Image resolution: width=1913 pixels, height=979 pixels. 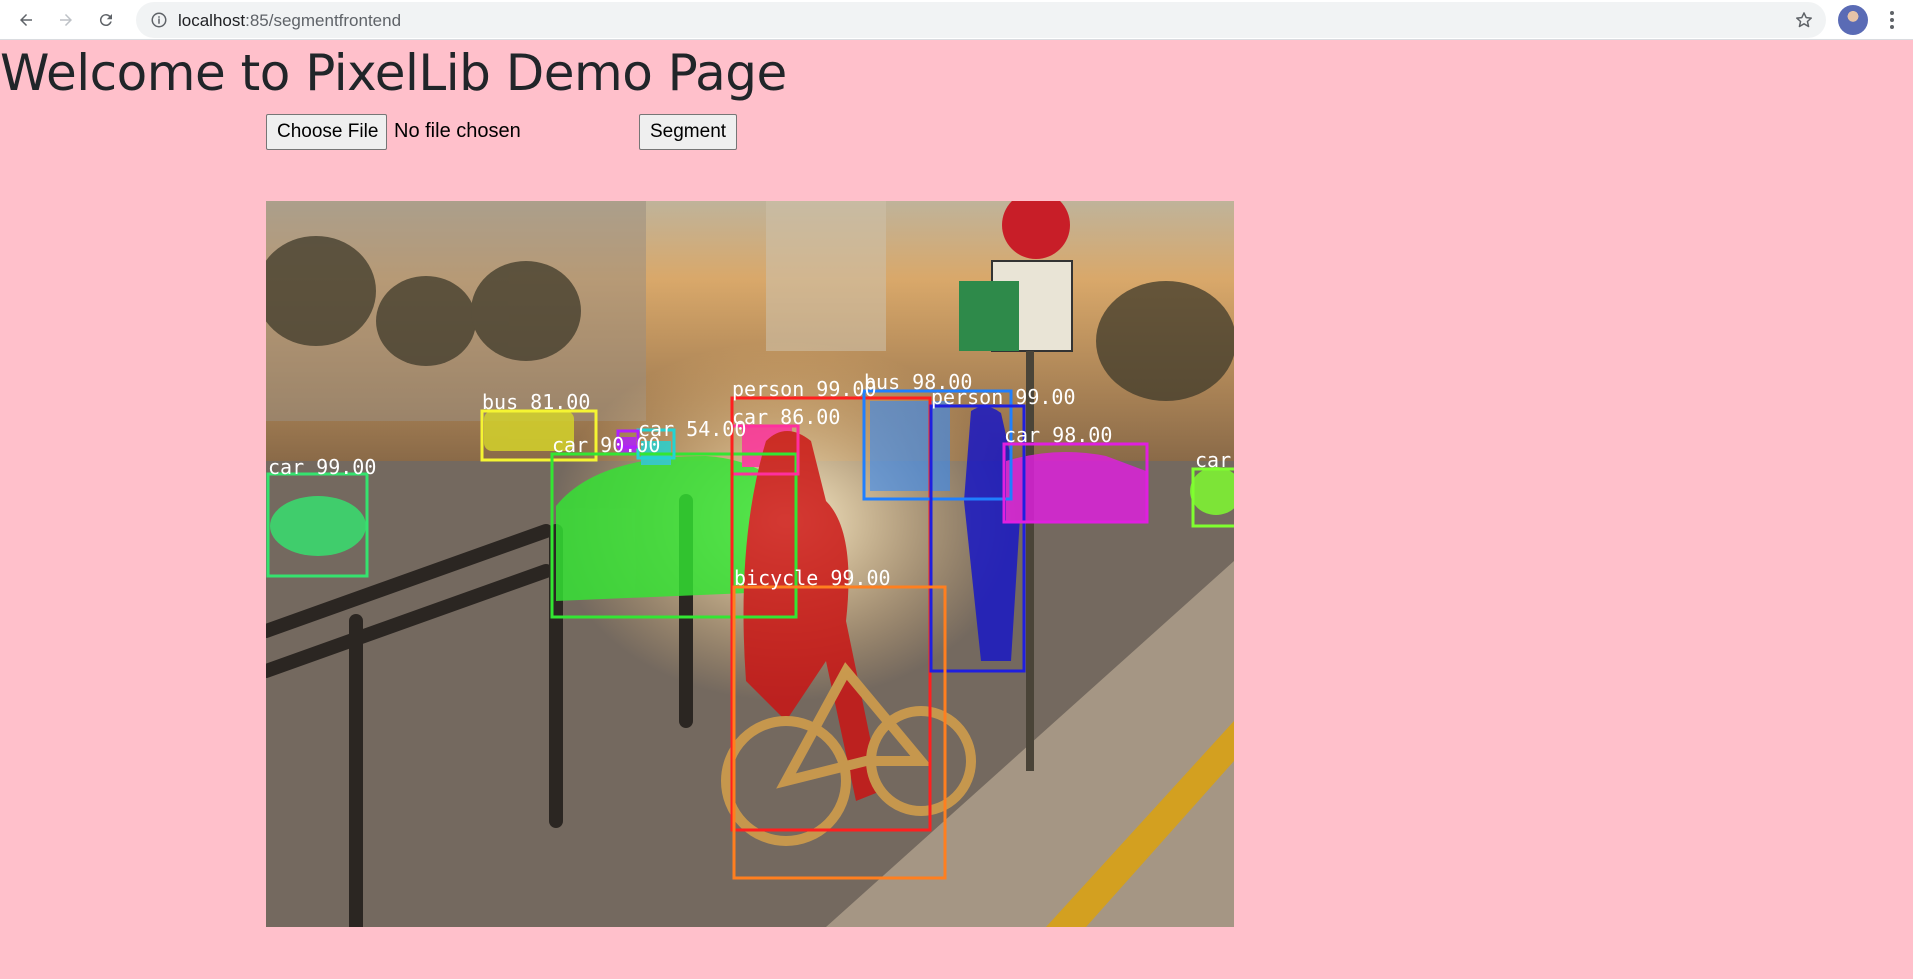 What do you see at coordinates (692, 429) in the screenshot?
I see `label-car-3: car 54.00` at bounding box center [692, 429].